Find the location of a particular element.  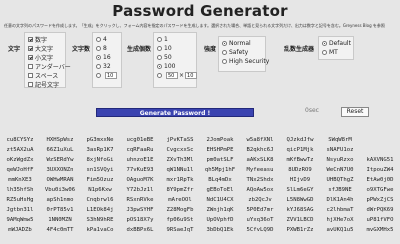

password-cell: DlK1An4h is located at coordinates (340, 200).